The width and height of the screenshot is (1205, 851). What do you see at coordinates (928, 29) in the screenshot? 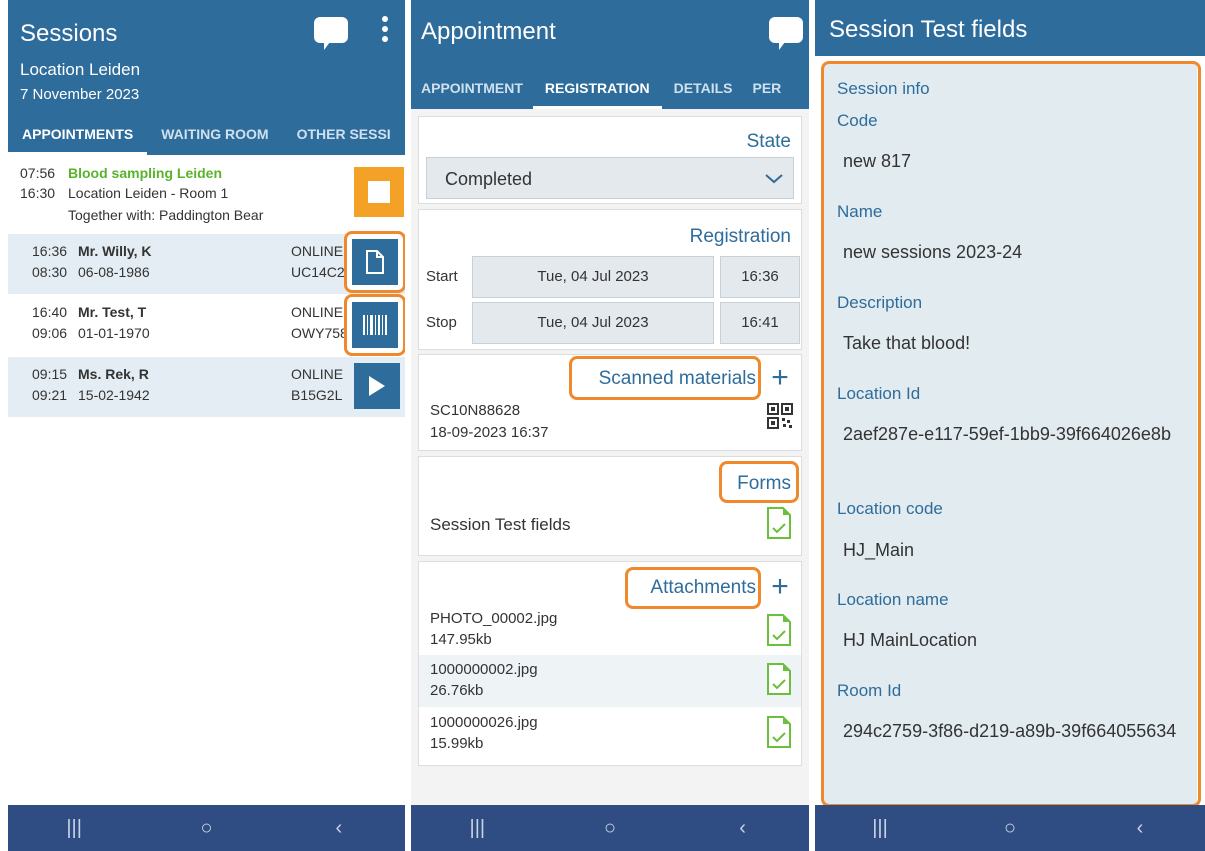
I see `page-title: Session Test fields` at bounding box center [928, 29].